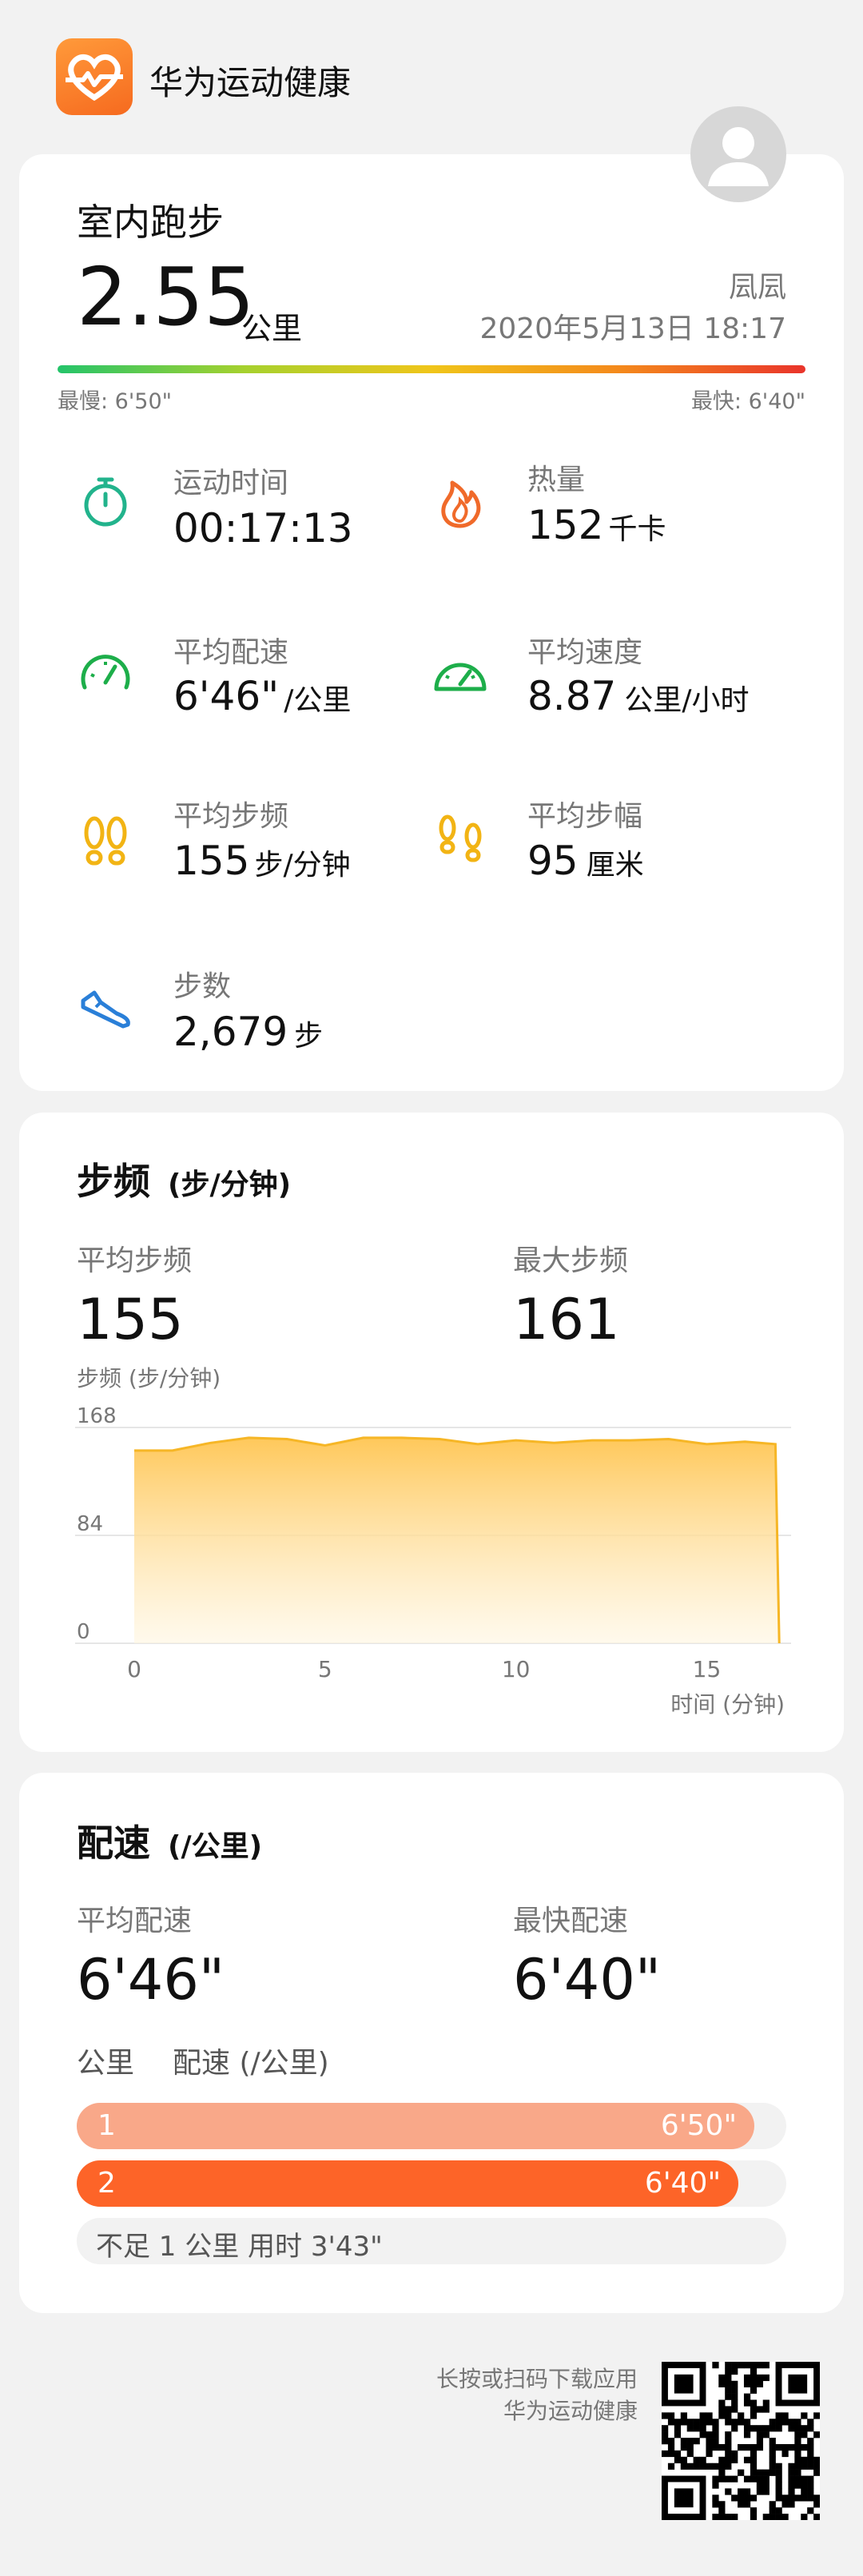  Describe the element at coordinates (272, 328) in the screenshot. I see `distance-unit: 公里` at that location.